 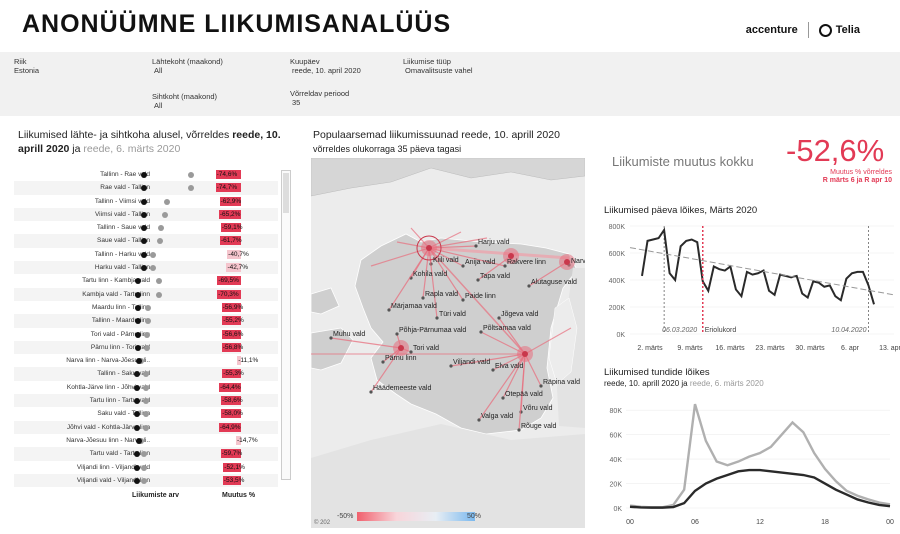 I want to click on table-row: Tartu linn - Kambja vald -69,5%, so click(x=146, y=280).